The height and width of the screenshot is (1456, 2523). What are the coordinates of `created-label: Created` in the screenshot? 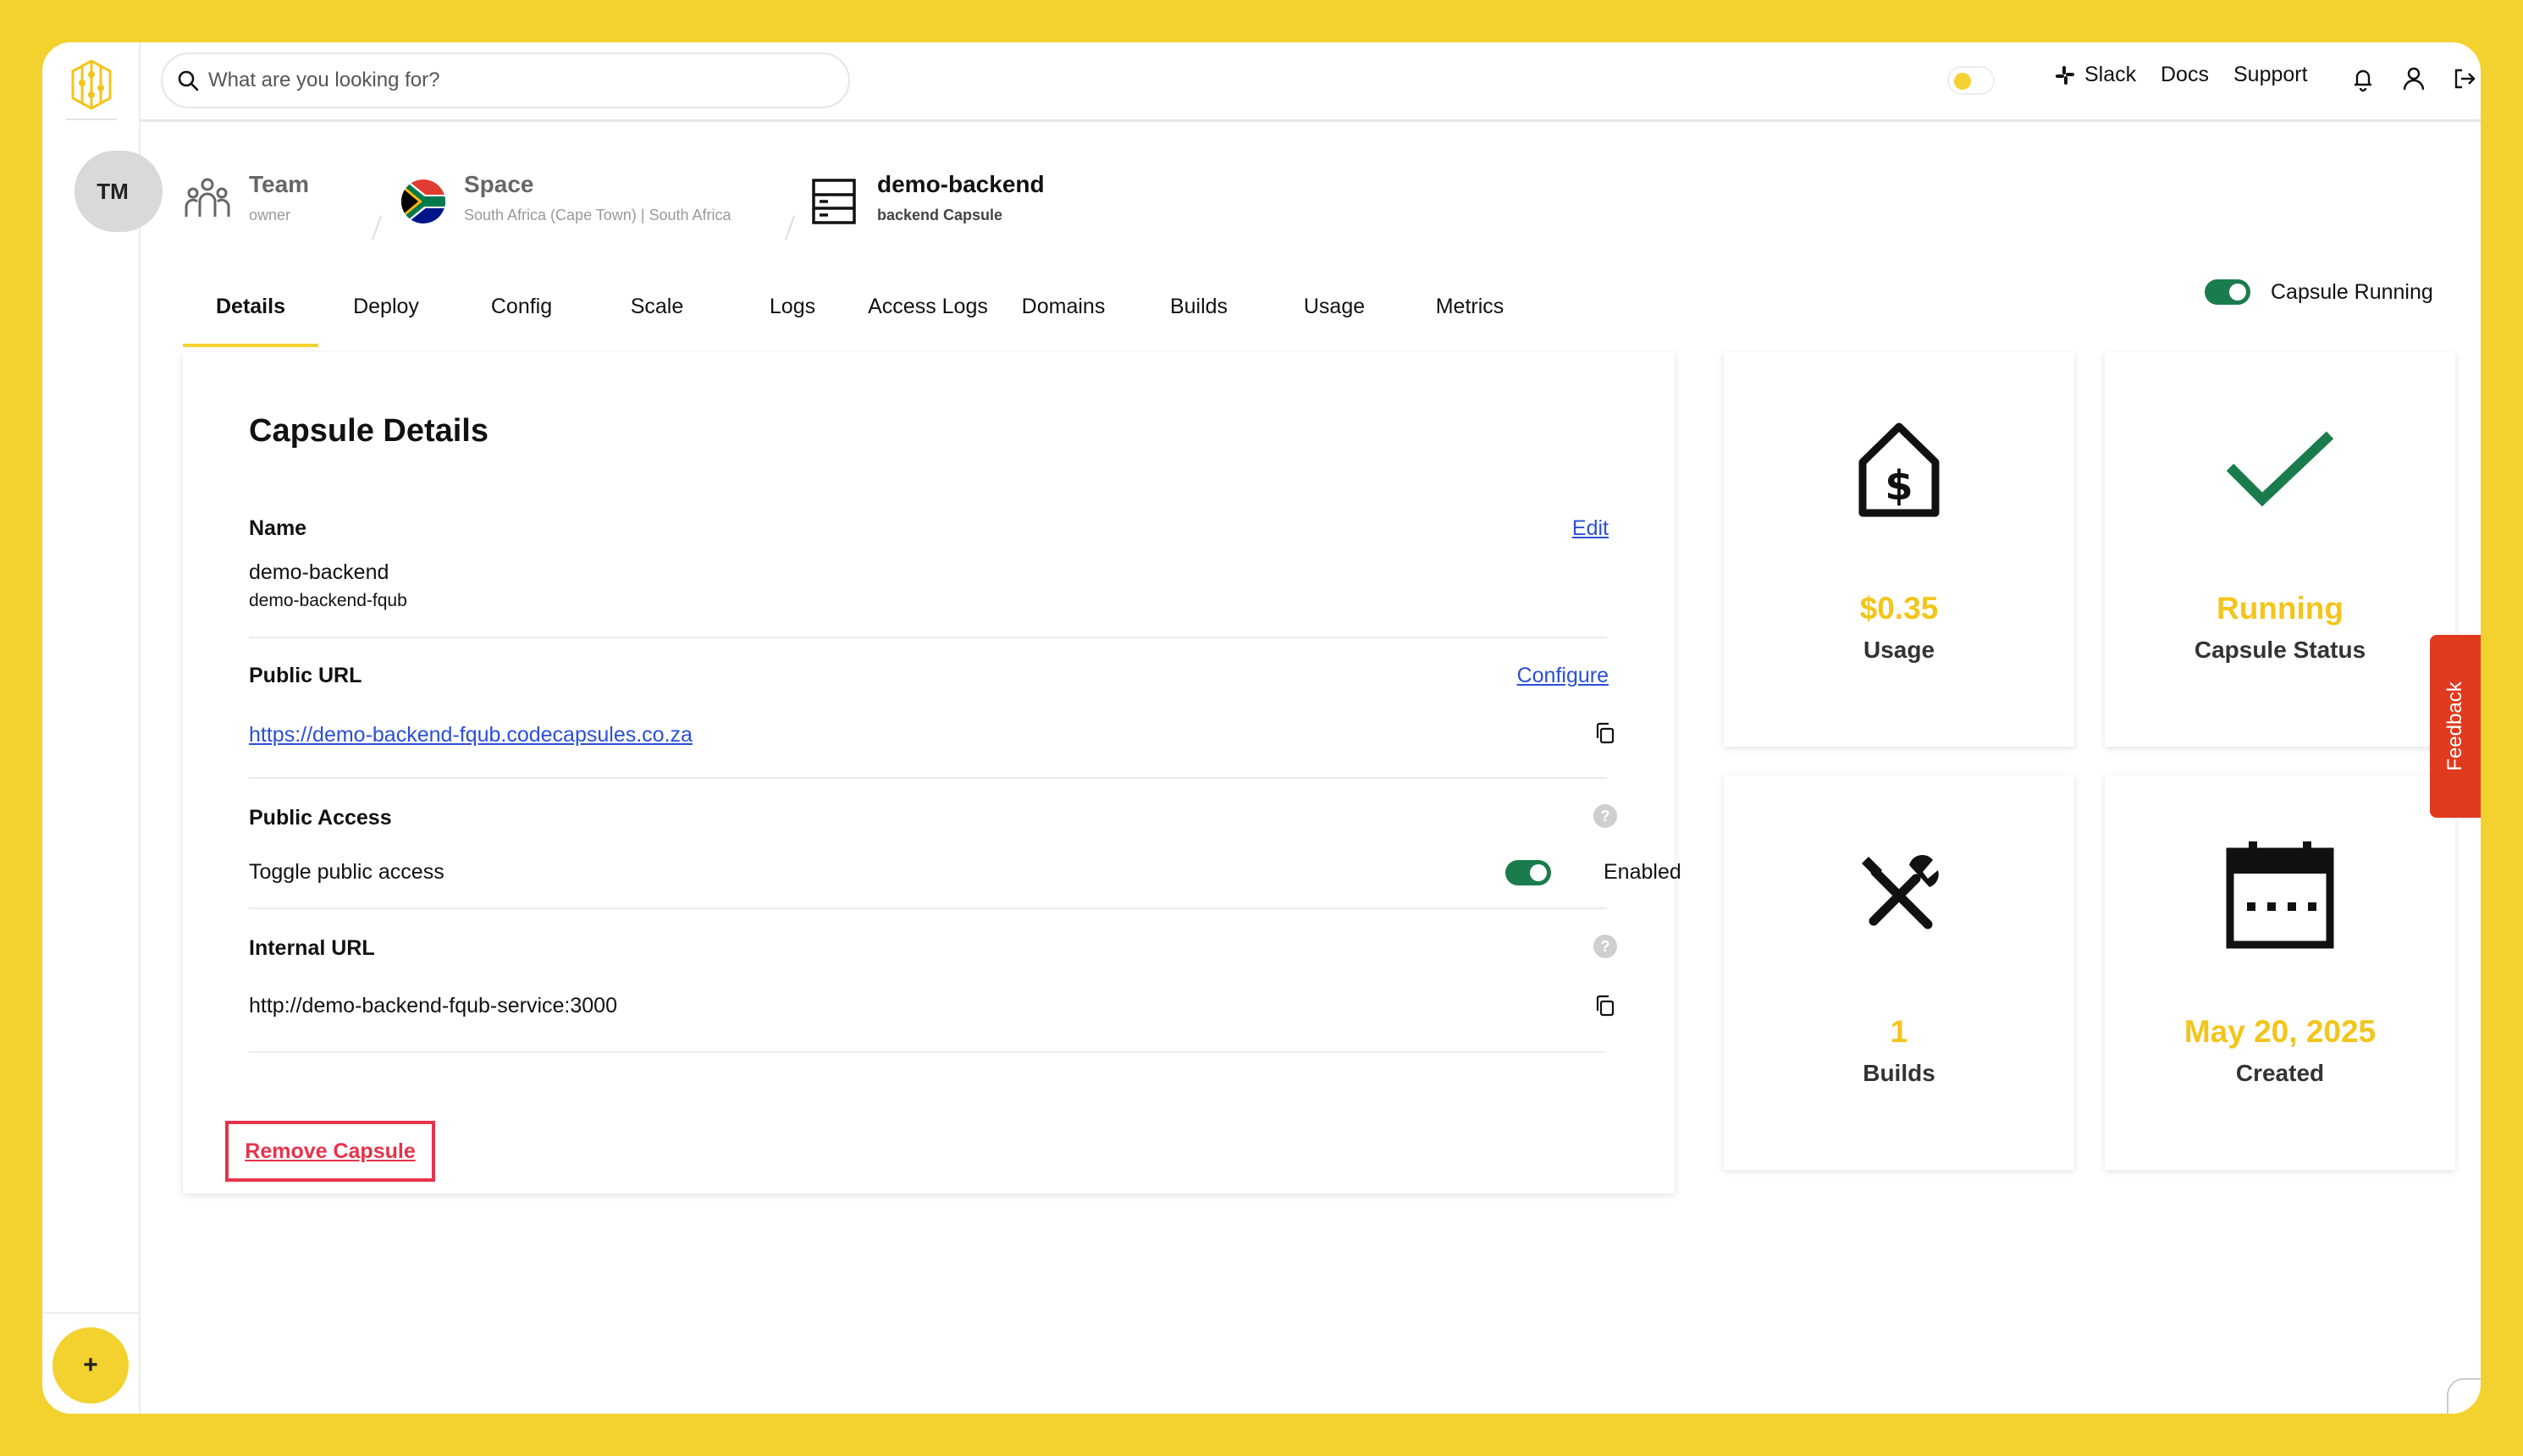 It's located at (2280, 1073).